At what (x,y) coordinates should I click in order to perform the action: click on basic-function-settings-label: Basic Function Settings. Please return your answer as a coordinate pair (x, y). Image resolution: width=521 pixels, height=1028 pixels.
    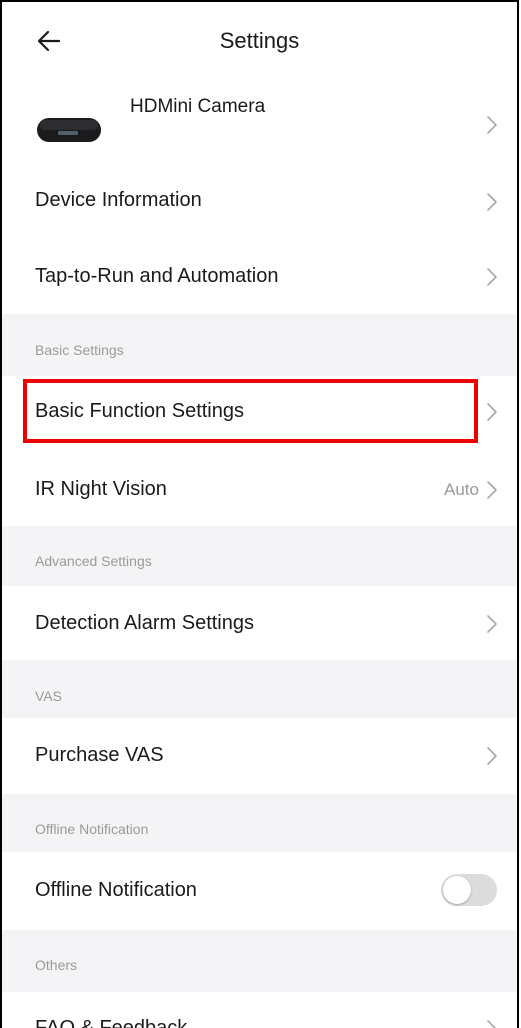
    Looking at the image, I should click on (139, 411).